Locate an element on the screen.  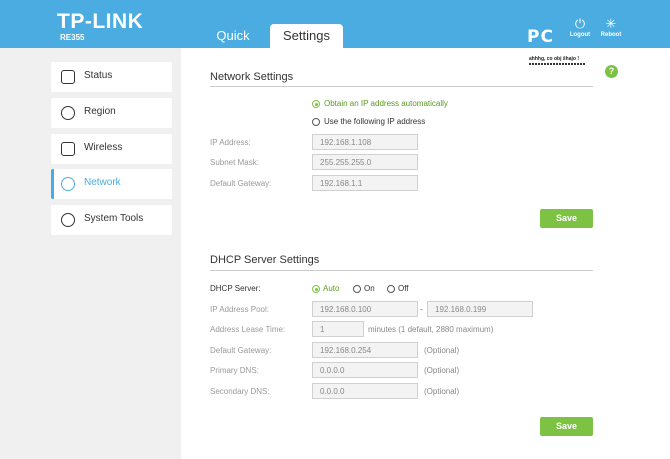
default-gateway-label: Default Gateway: is located at coordinates (241, 183).